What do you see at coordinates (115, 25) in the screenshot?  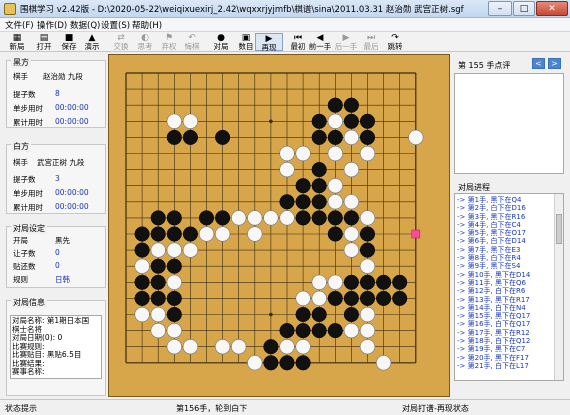 I see `menu-settings: 设置(S)` at bounding box center [115, 25].